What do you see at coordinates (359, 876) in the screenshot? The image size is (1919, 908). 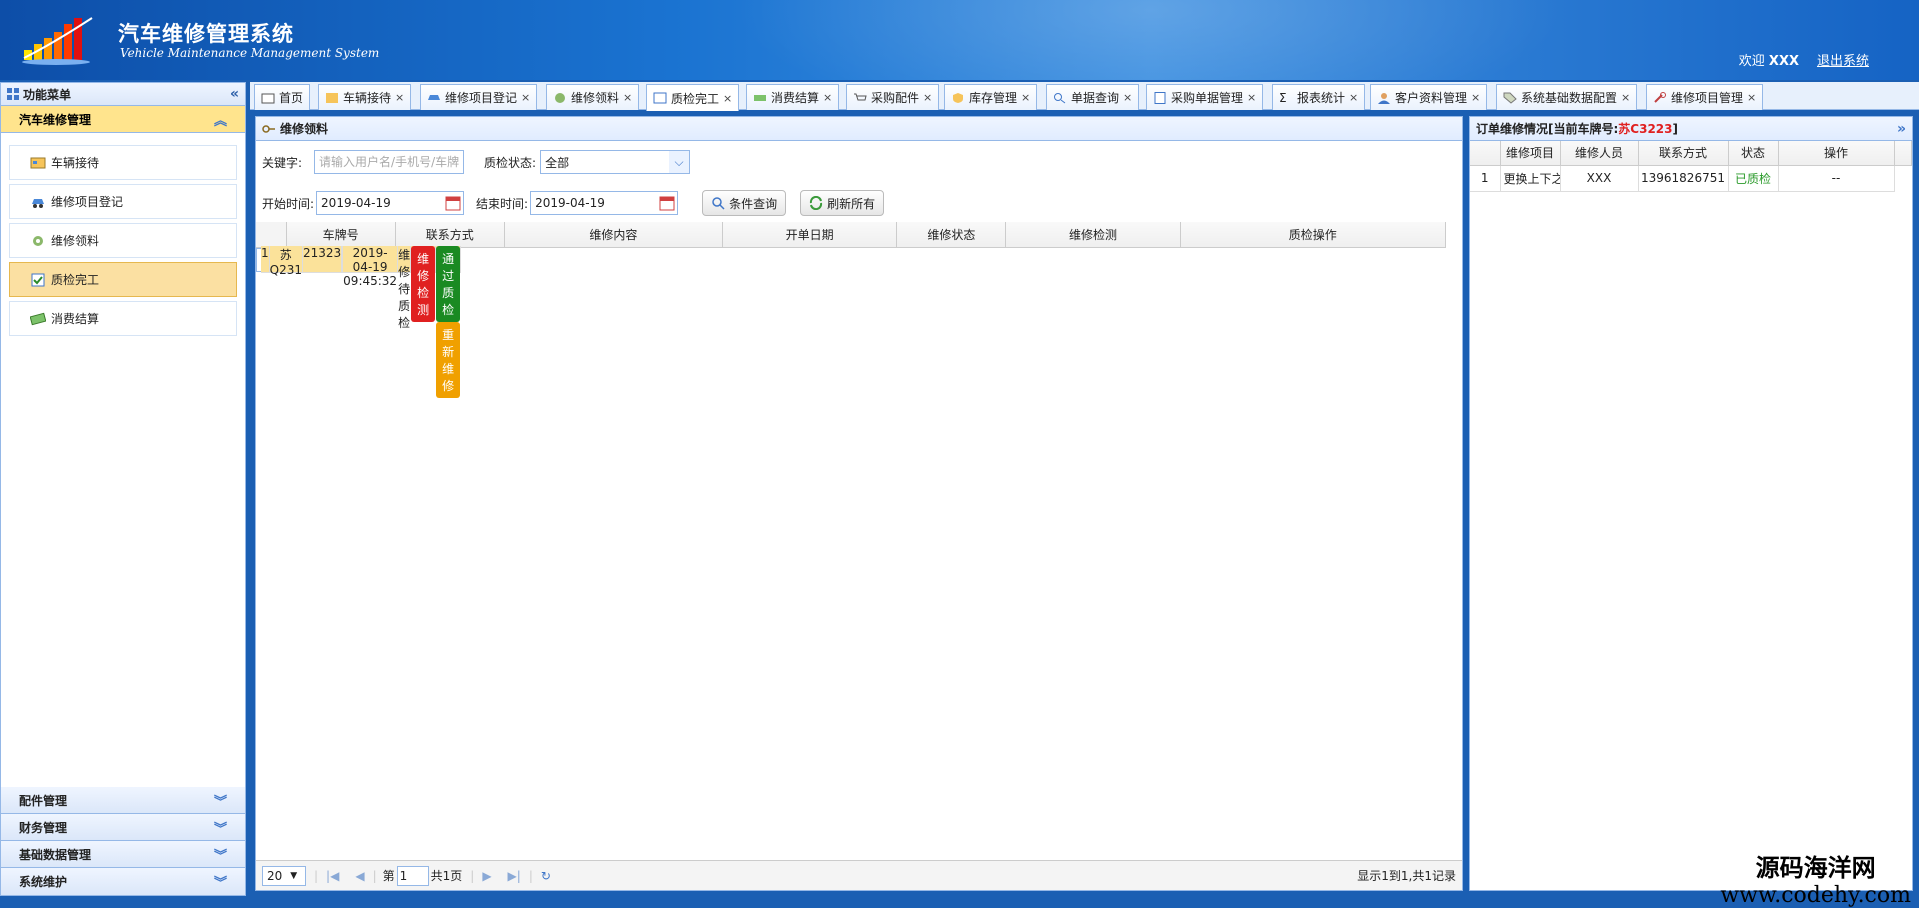 I see `prev-page-icon: ◀` at bounding box center [359, 876].